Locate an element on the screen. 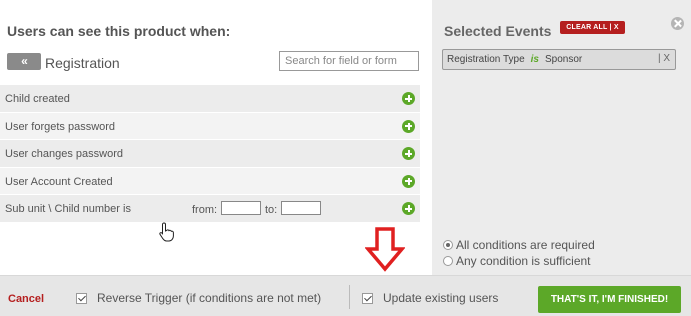 The width and height of the screenshot is (691, 316). clear-all-button: CLEAR ALL | X is located at coordinates (592, 27).